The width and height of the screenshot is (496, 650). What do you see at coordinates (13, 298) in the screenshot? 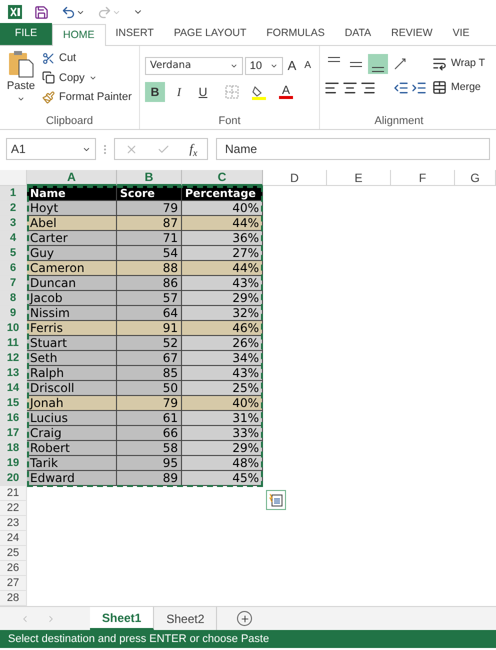
I see `row-header: 8` at bounding box center [13, 298].